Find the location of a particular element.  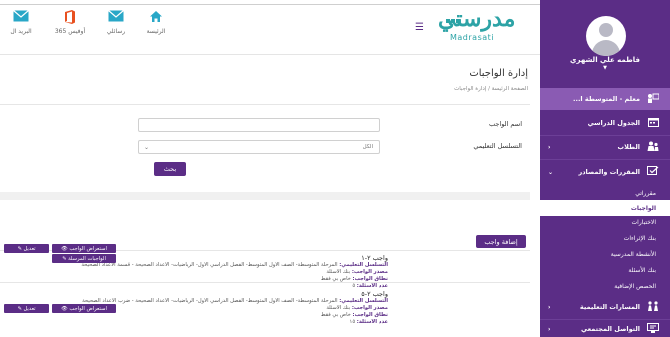

series-label: التسلسل التعليمي is located at coordinates (497, 146).